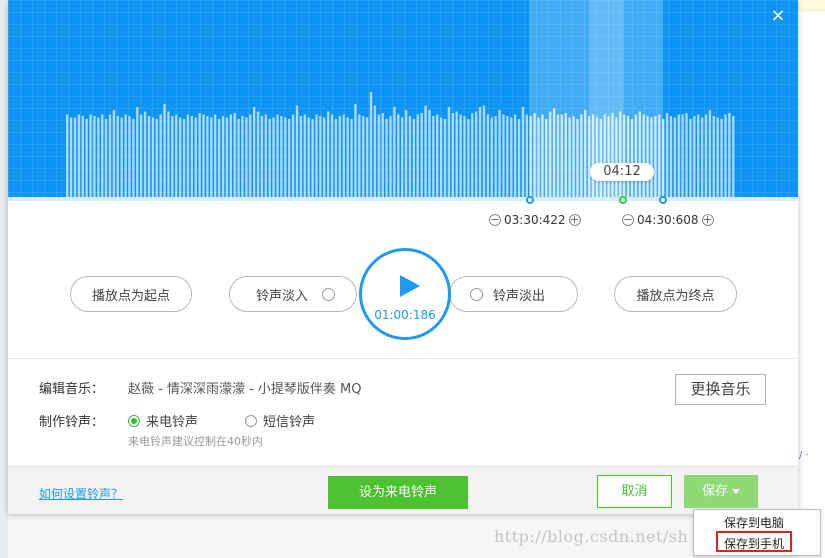 The height and width of the screenshot is (558, 825). I want to click on radio-selected-icon, so click(134, 420).